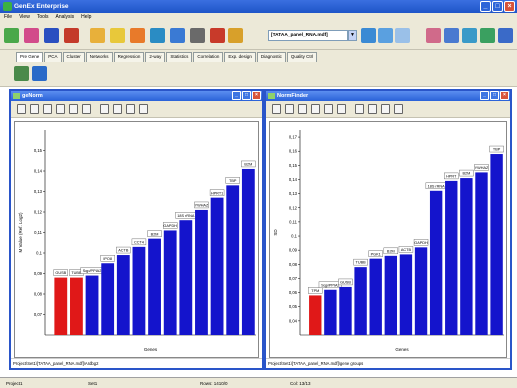 This screenshot has width=517, height=388. What do you see at coordinates (31, 35) in the screenshot?
I see `import-icon` at bounding box center [31, 35].